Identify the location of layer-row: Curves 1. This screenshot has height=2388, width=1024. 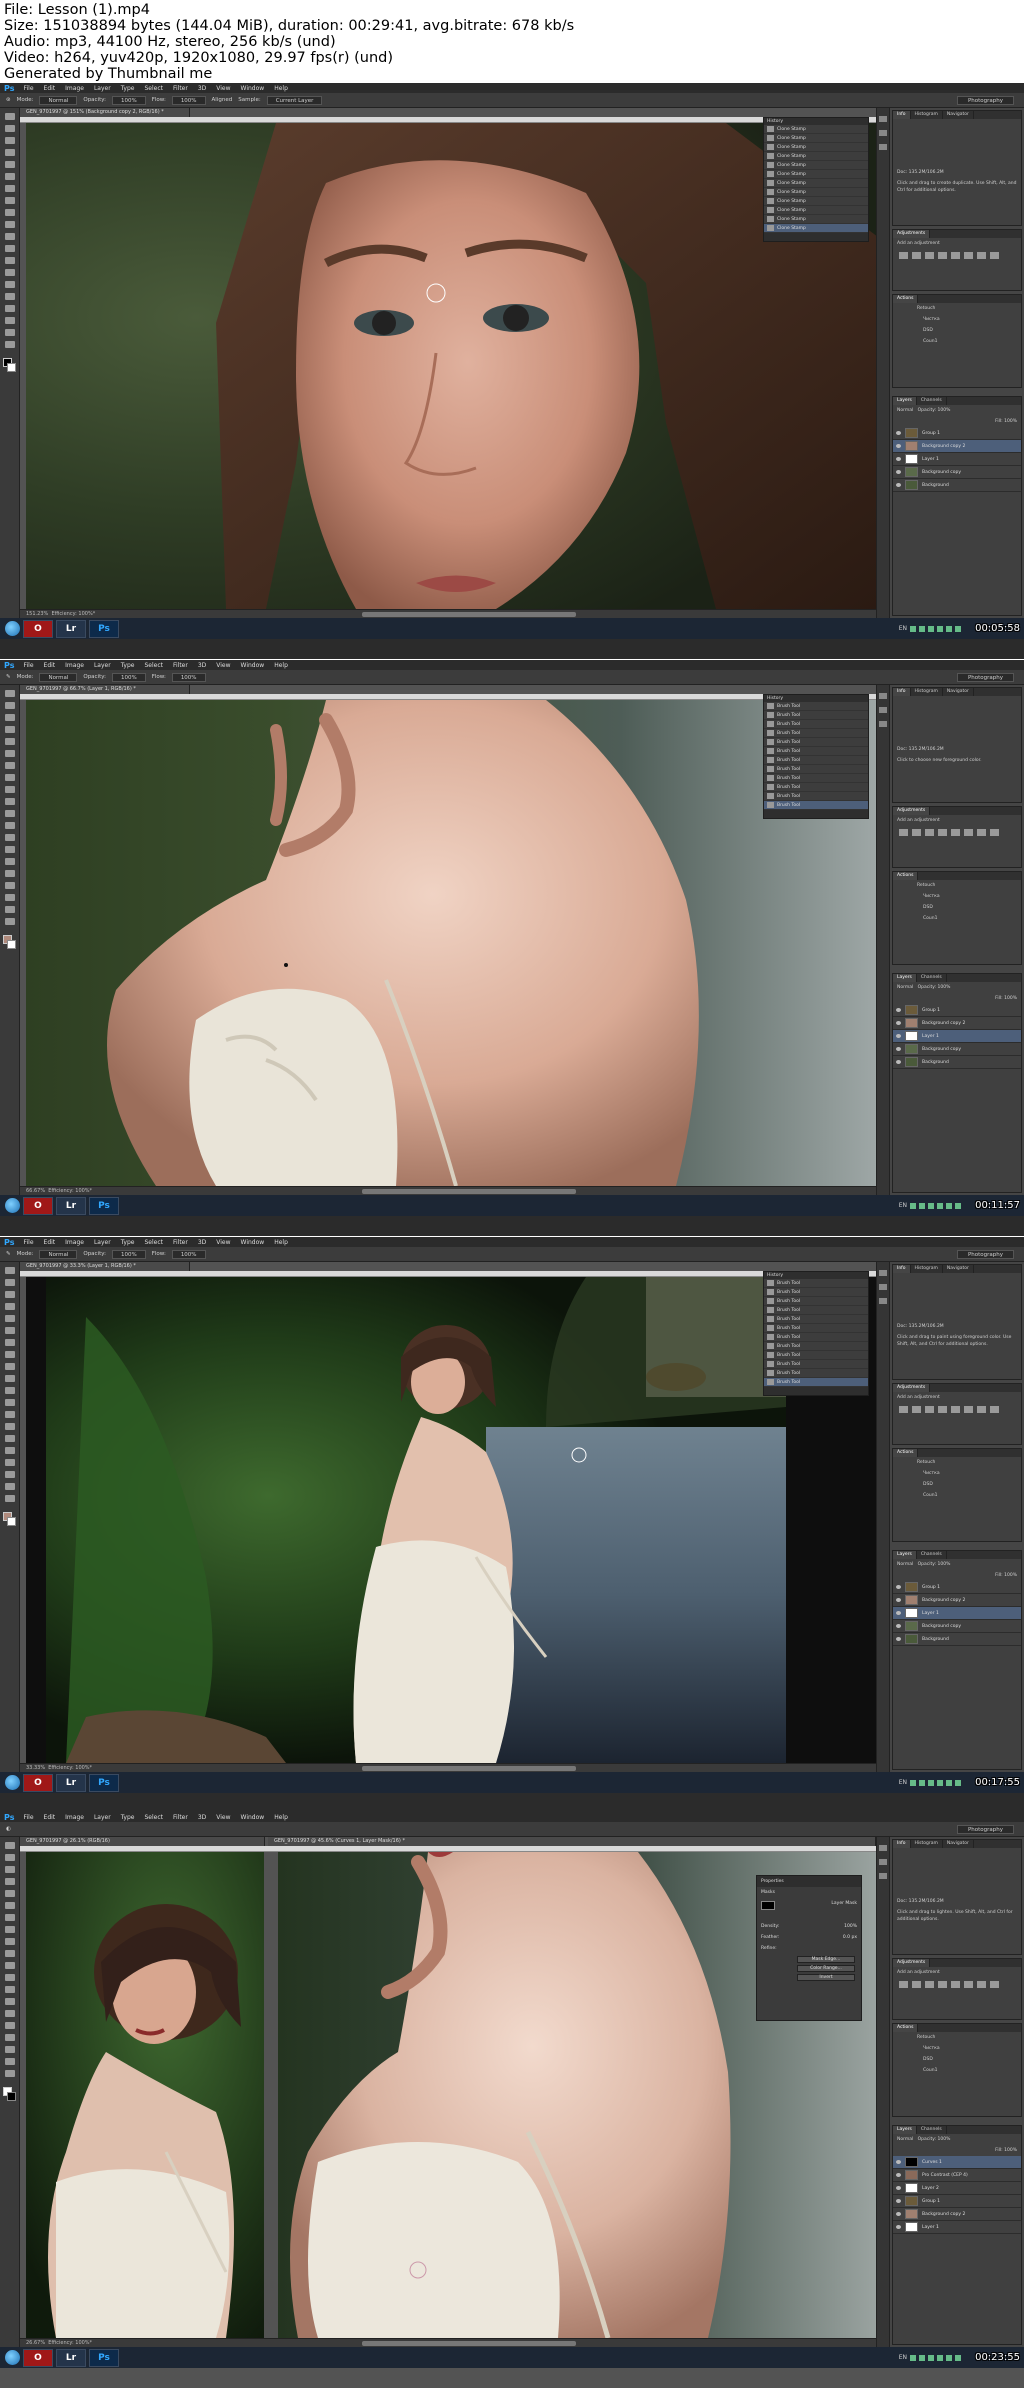
(957, 2162).